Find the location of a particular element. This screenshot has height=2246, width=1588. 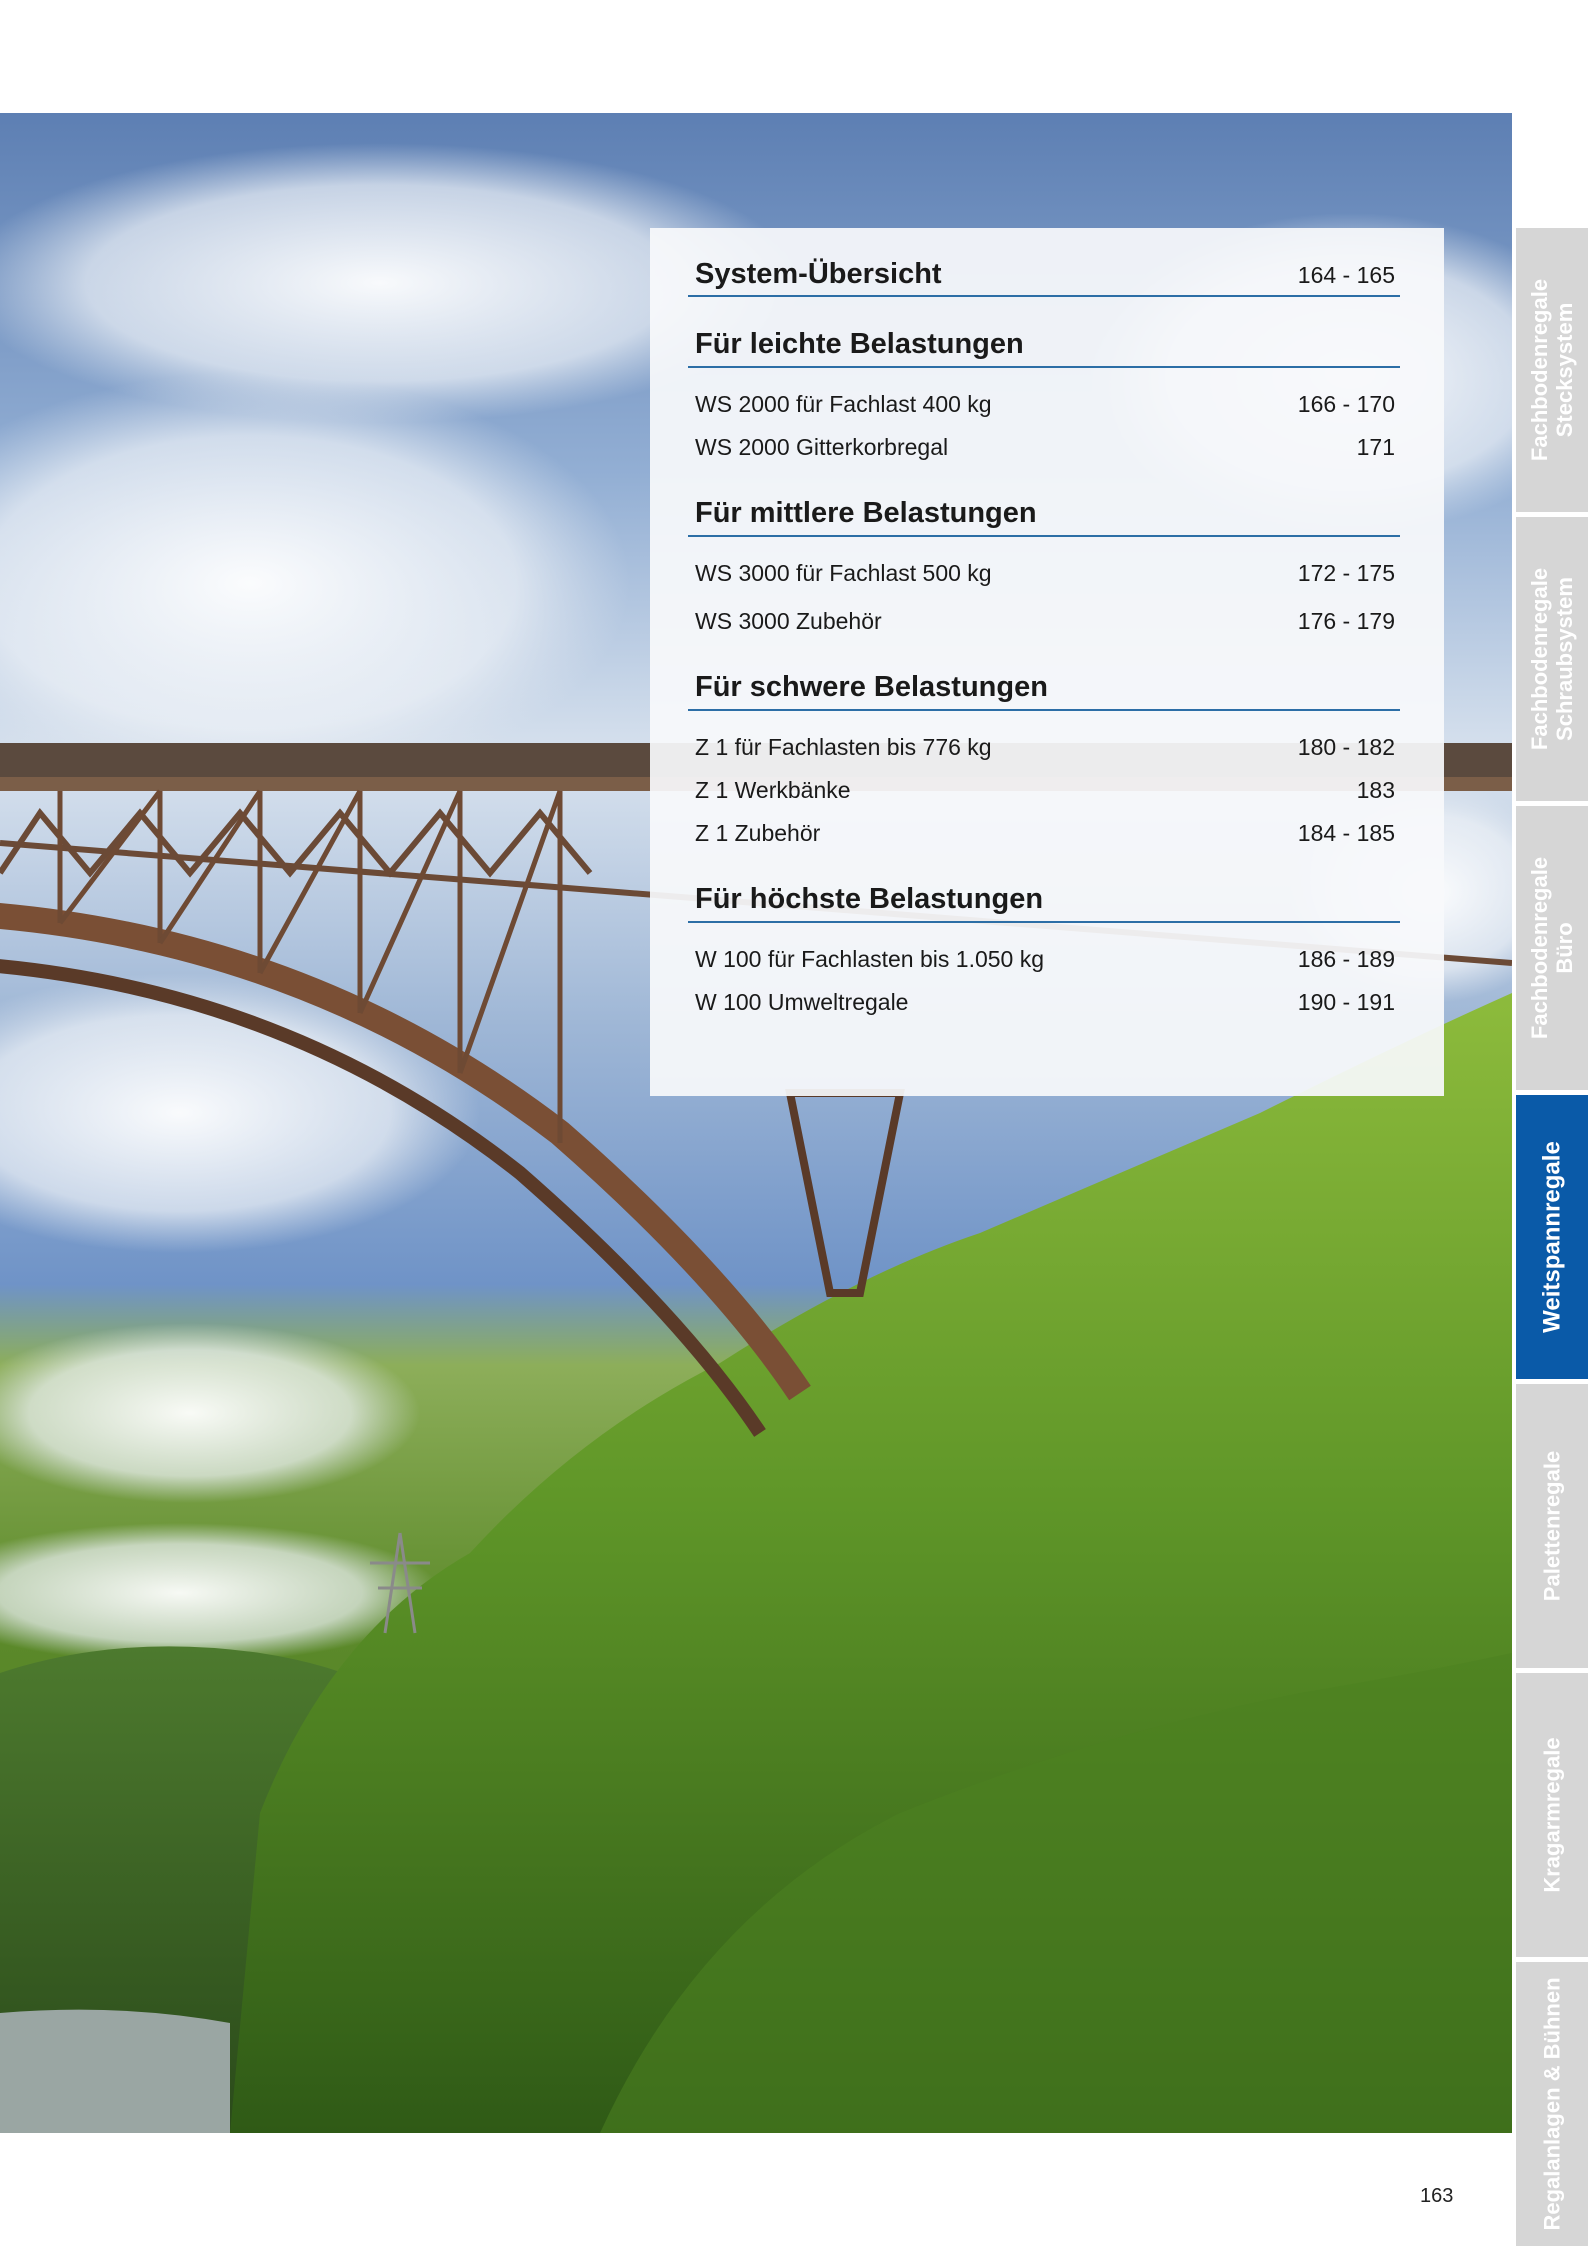

tab-label: Fachbodenregale Schraubsystem is located at coordinates (1552, 659).